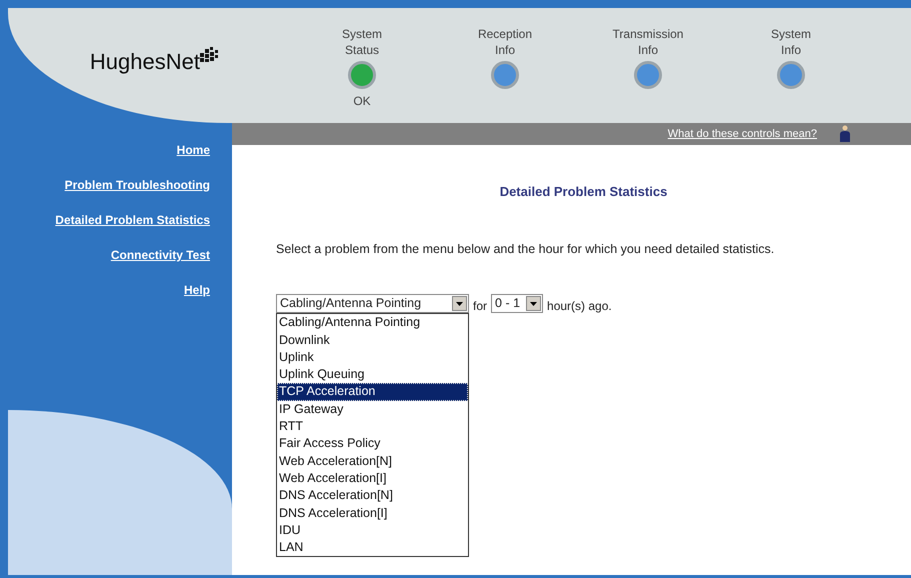 The image size is (911, 578). What do you see at coordinates (372, 531) in the screenshot?
I see `dropdown-option: IDU` at bounding box center [372, 531].